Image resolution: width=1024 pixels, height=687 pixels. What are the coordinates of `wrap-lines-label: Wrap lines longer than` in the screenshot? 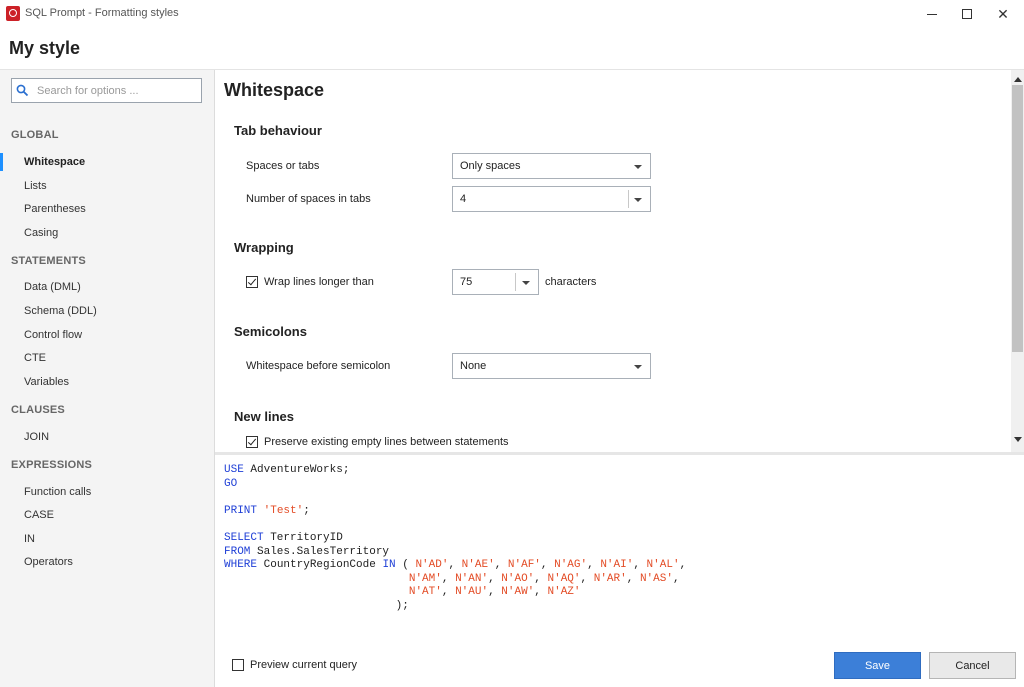 It's located at (319, 282).